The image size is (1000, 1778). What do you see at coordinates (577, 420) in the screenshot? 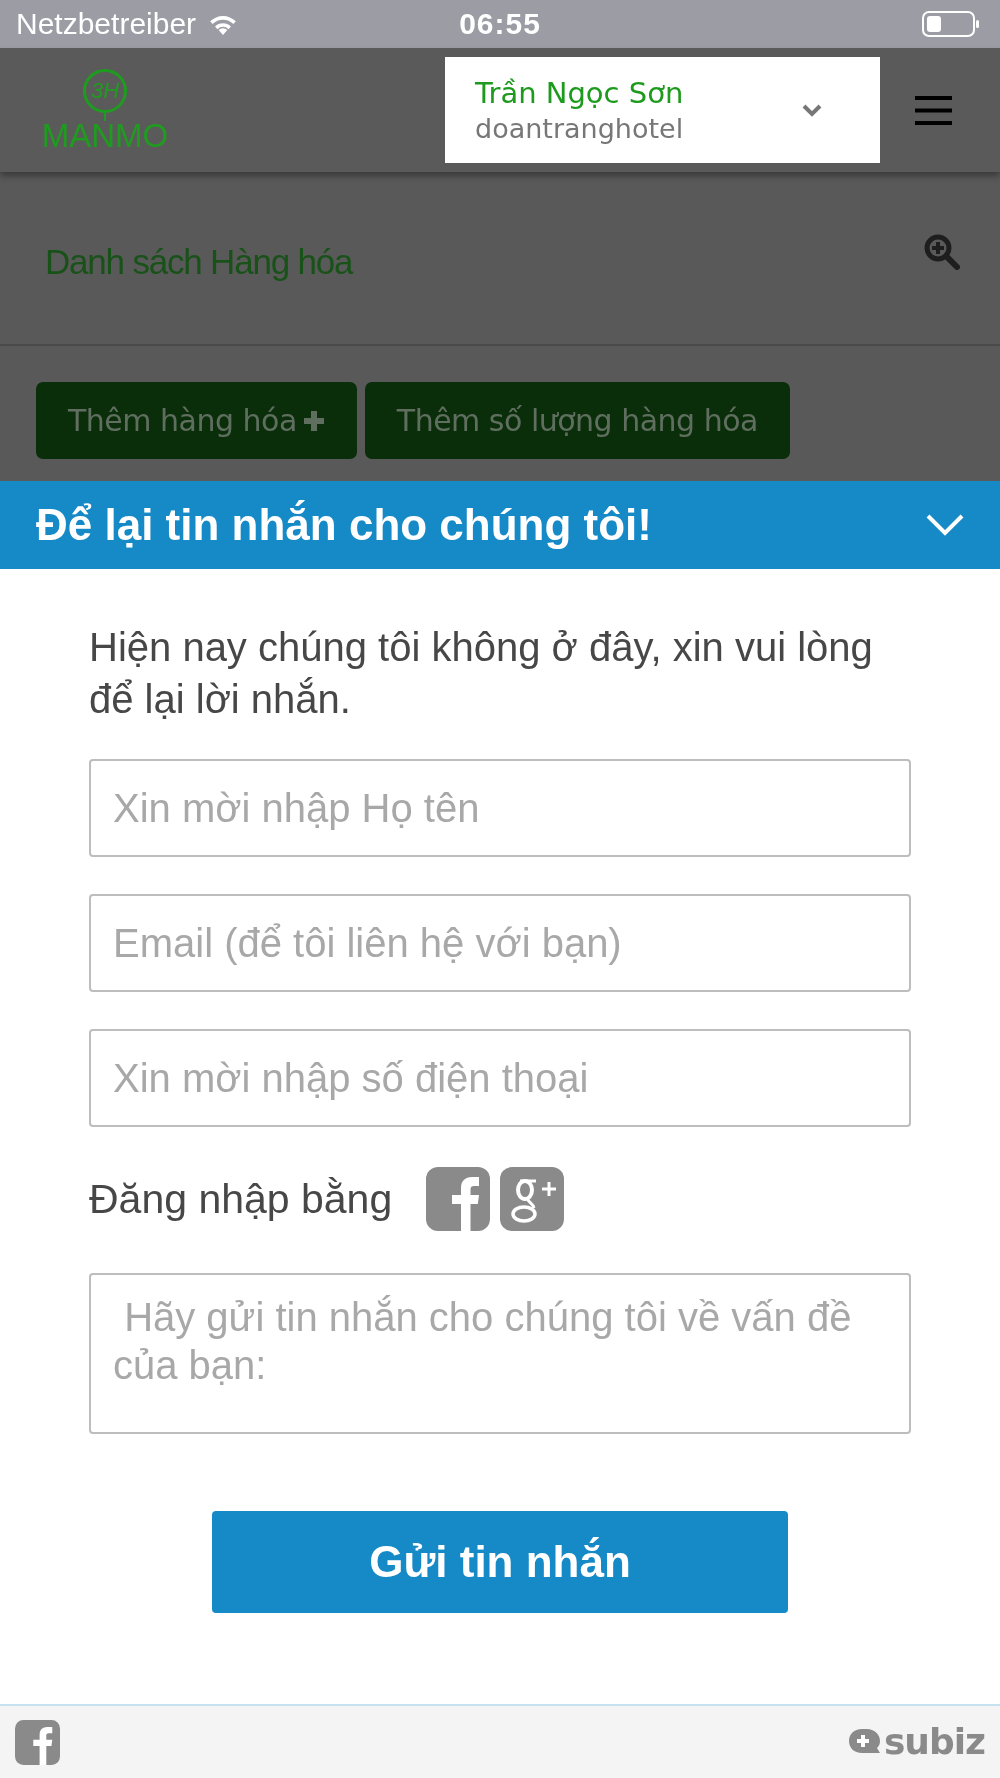
I see `add-quantity-button: Thêm số lượng hàng hóa` at bounding box center [577, 420].